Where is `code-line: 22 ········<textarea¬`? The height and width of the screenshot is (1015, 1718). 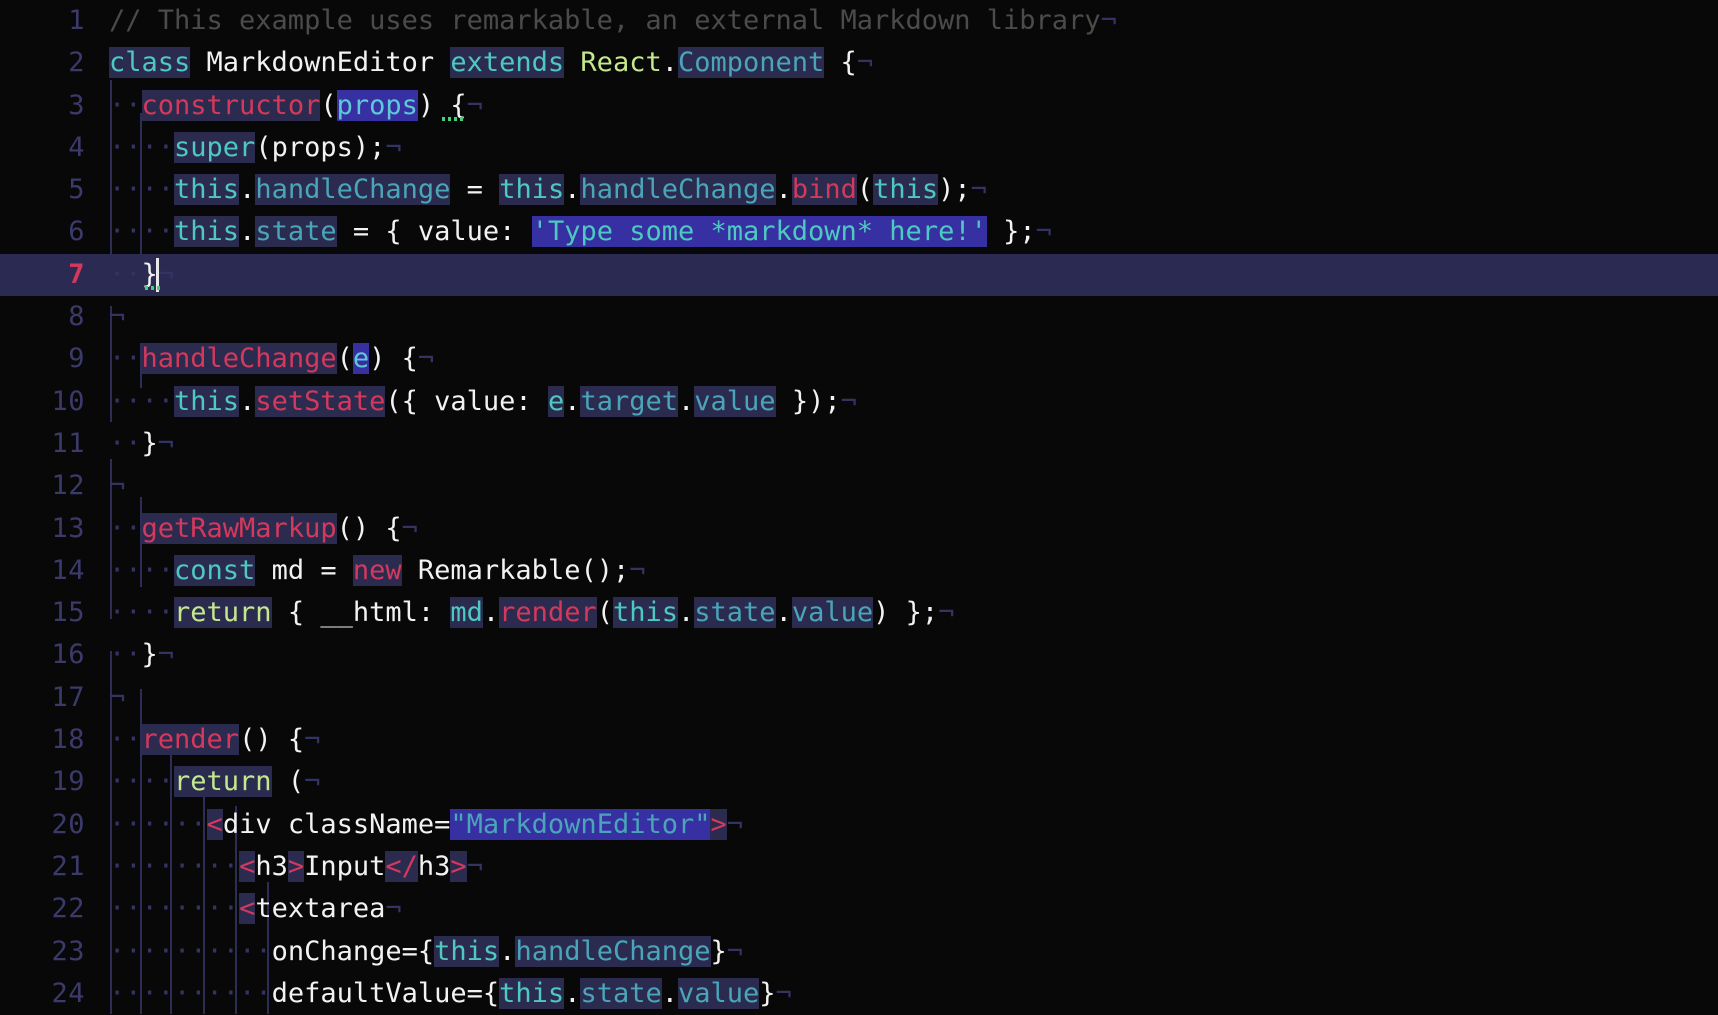
code-line: 22 ········<textarea¬ is located at coordinates (859, 909).